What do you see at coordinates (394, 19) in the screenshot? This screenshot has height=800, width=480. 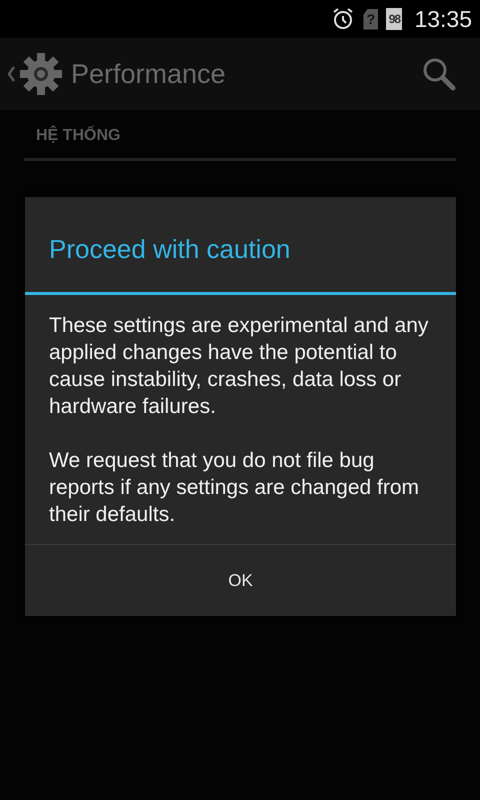 I see `battery-icon: 98` at bounding box center [394, 19].